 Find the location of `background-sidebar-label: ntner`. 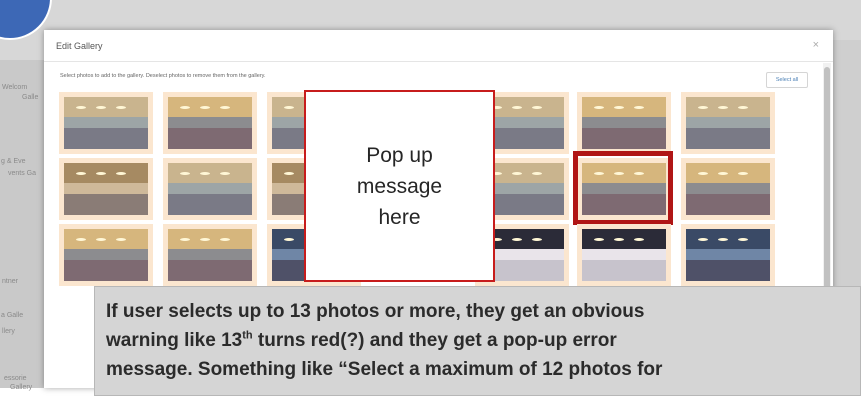

background-sidebar-label: ntner is located at coordinates (10, 281).